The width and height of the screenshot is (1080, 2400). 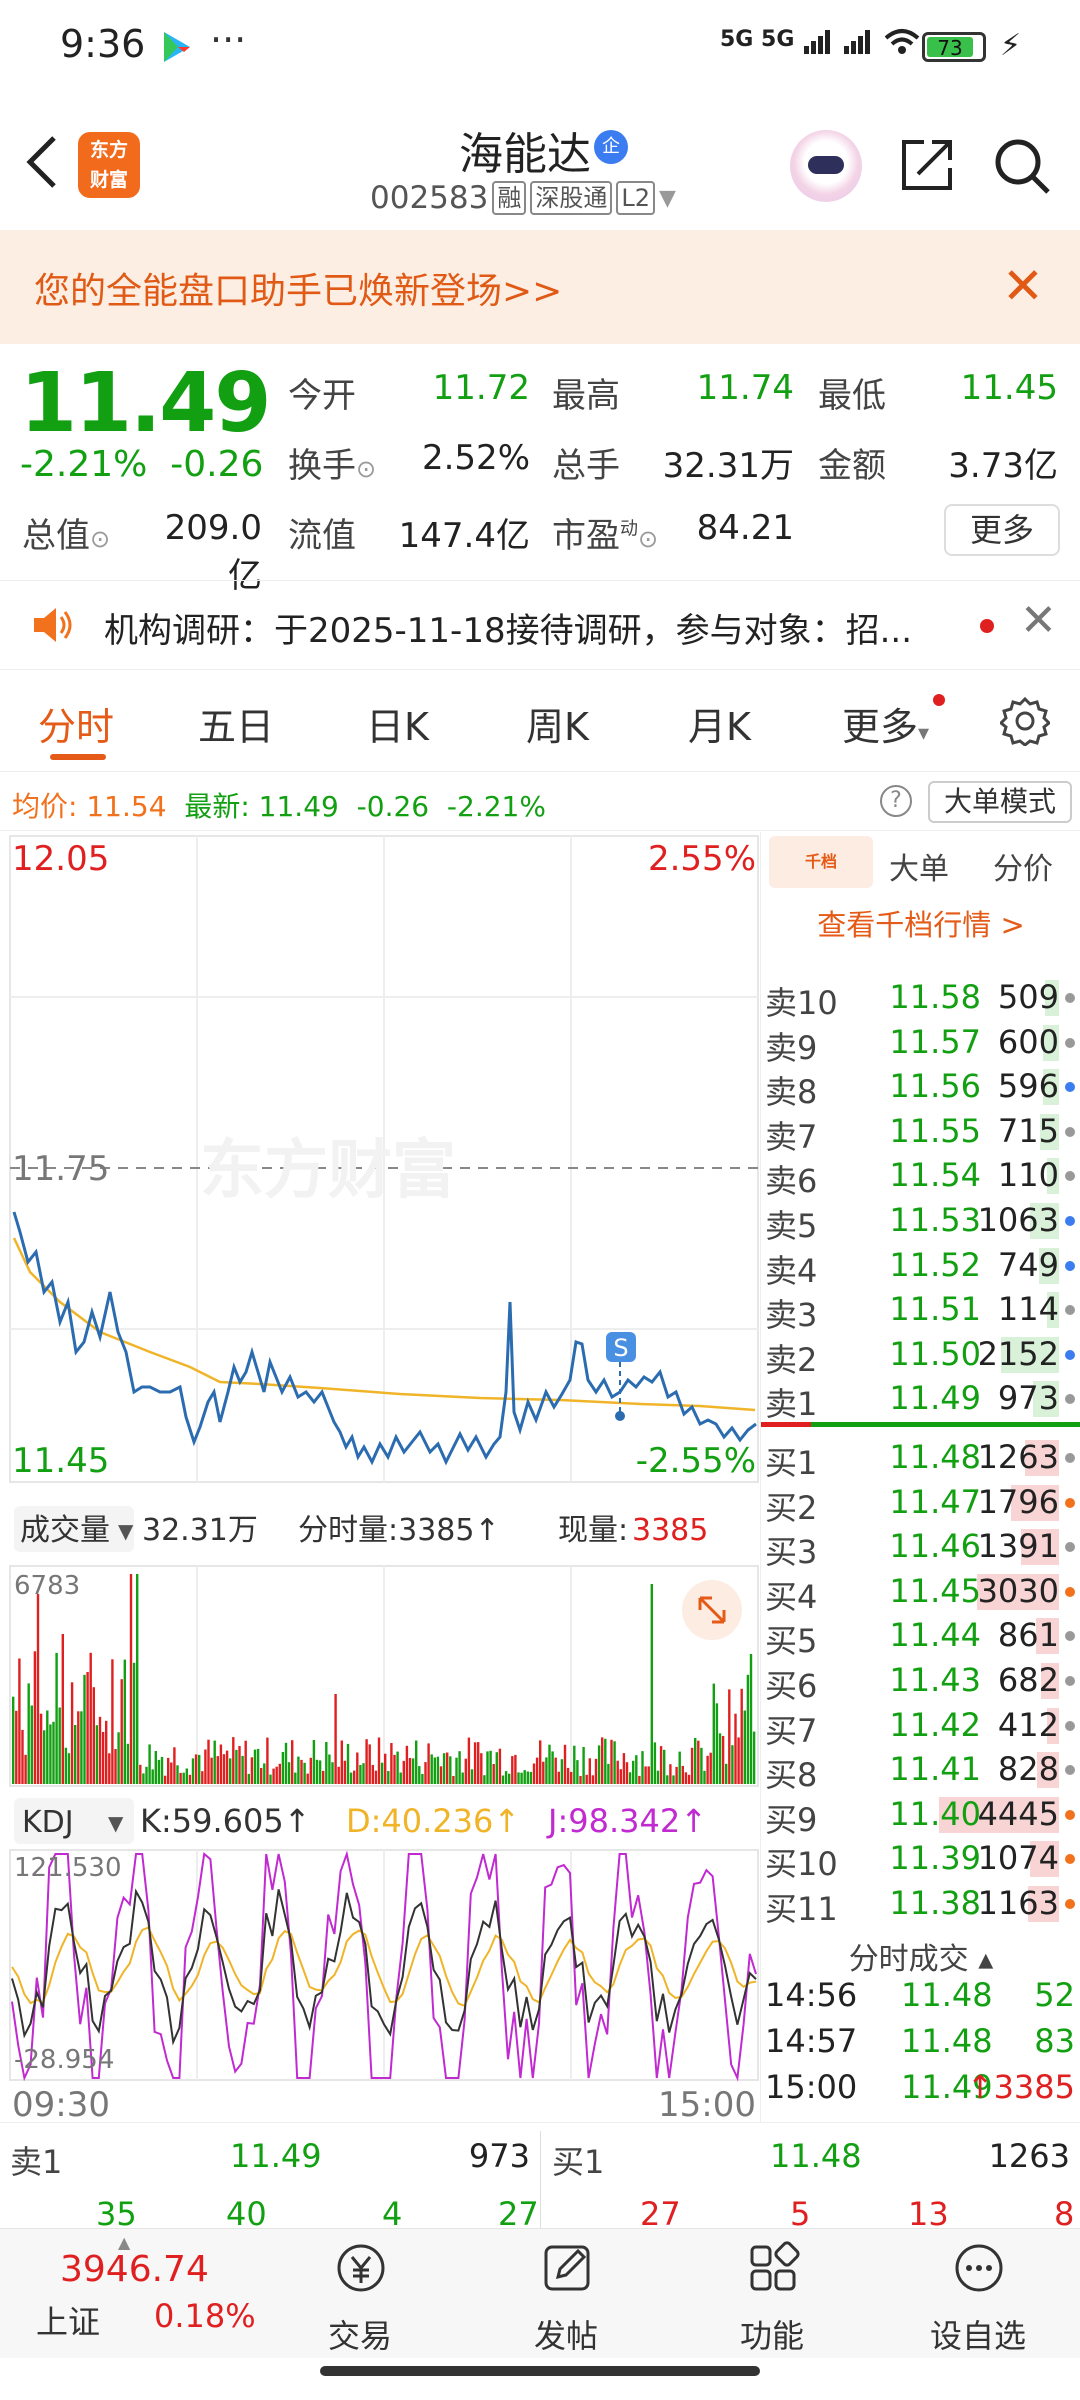 I want to click on tab-thousand-levels: 千档, so click(x=821, y=862).